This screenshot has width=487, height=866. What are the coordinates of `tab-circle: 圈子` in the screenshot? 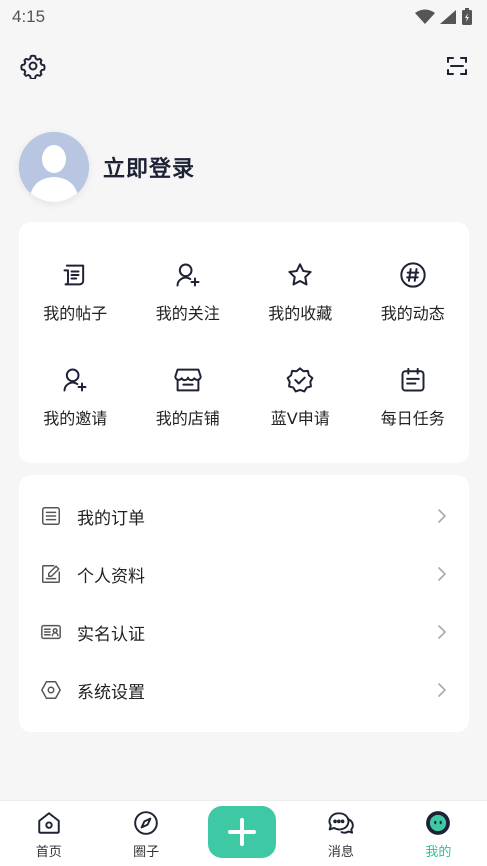 It's located at (145, 833).